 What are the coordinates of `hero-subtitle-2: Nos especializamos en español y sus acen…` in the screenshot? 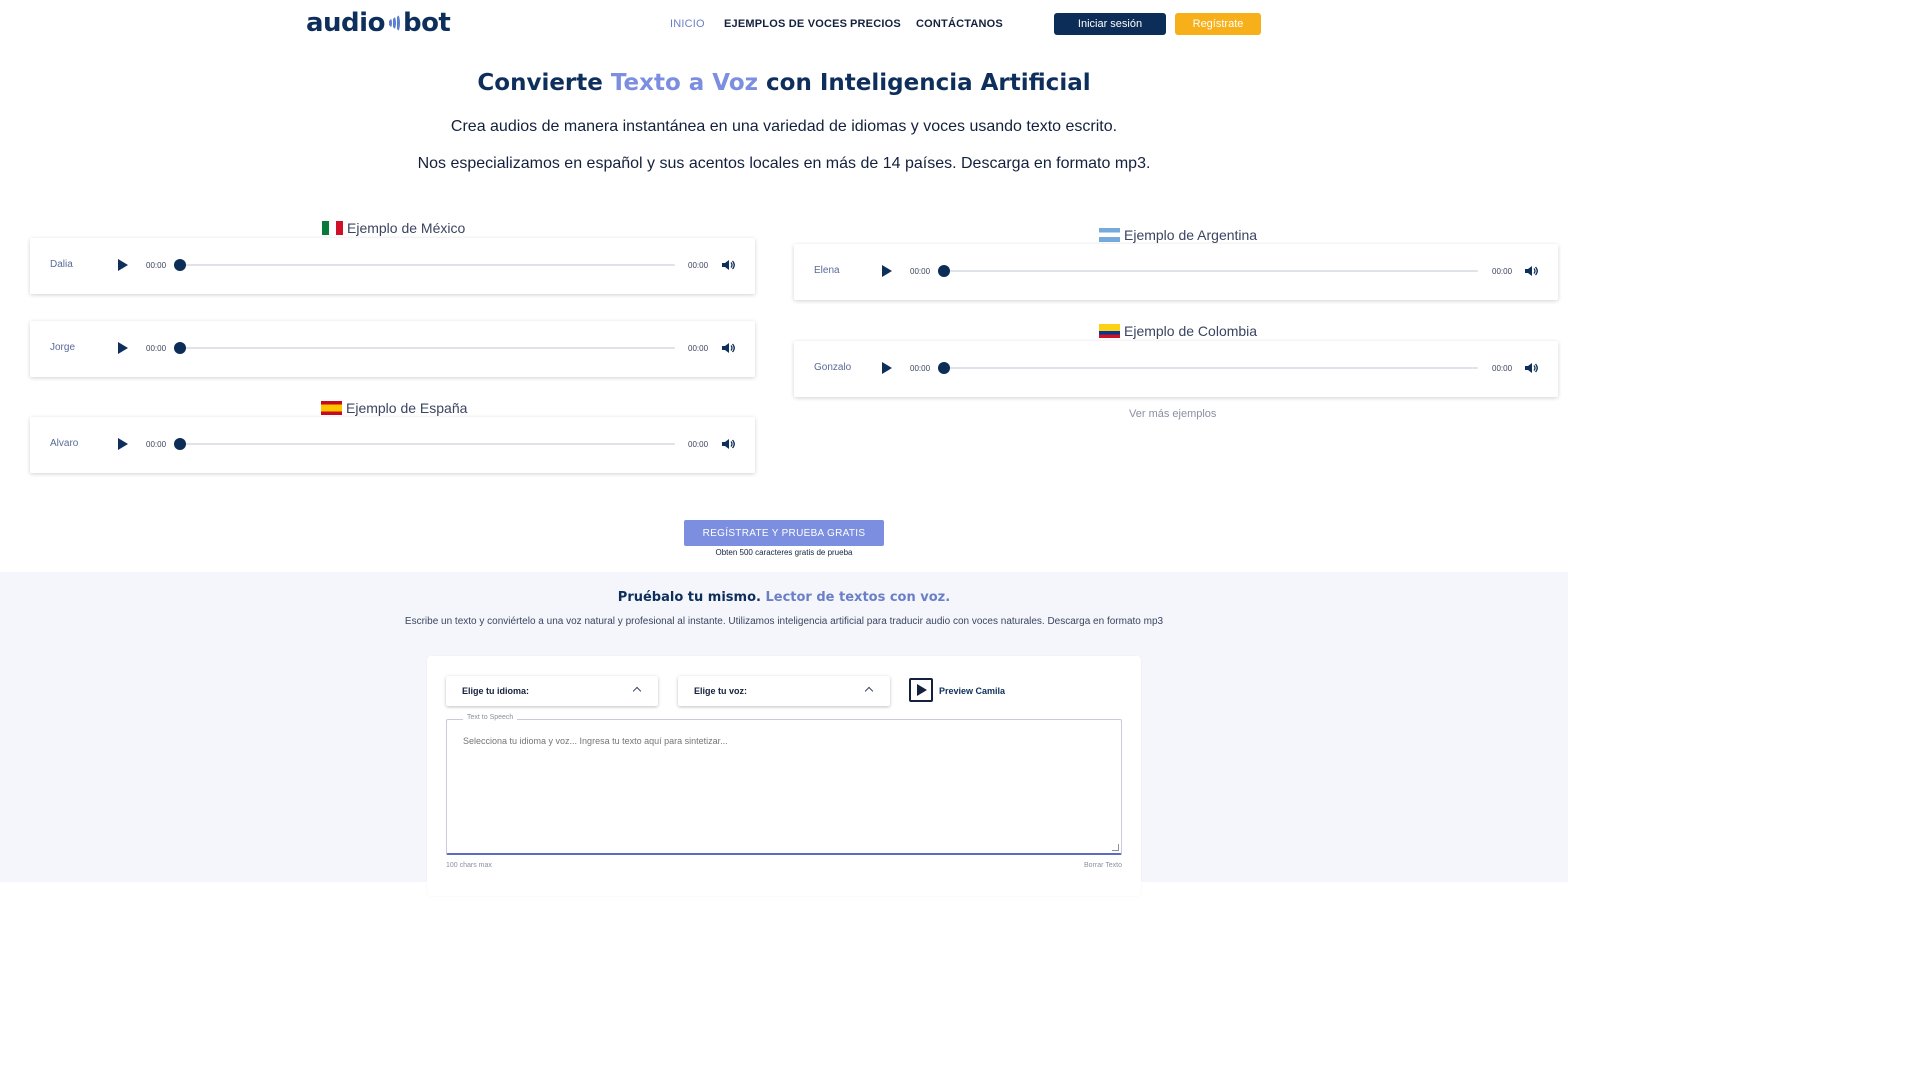 It's located at (784, 163).